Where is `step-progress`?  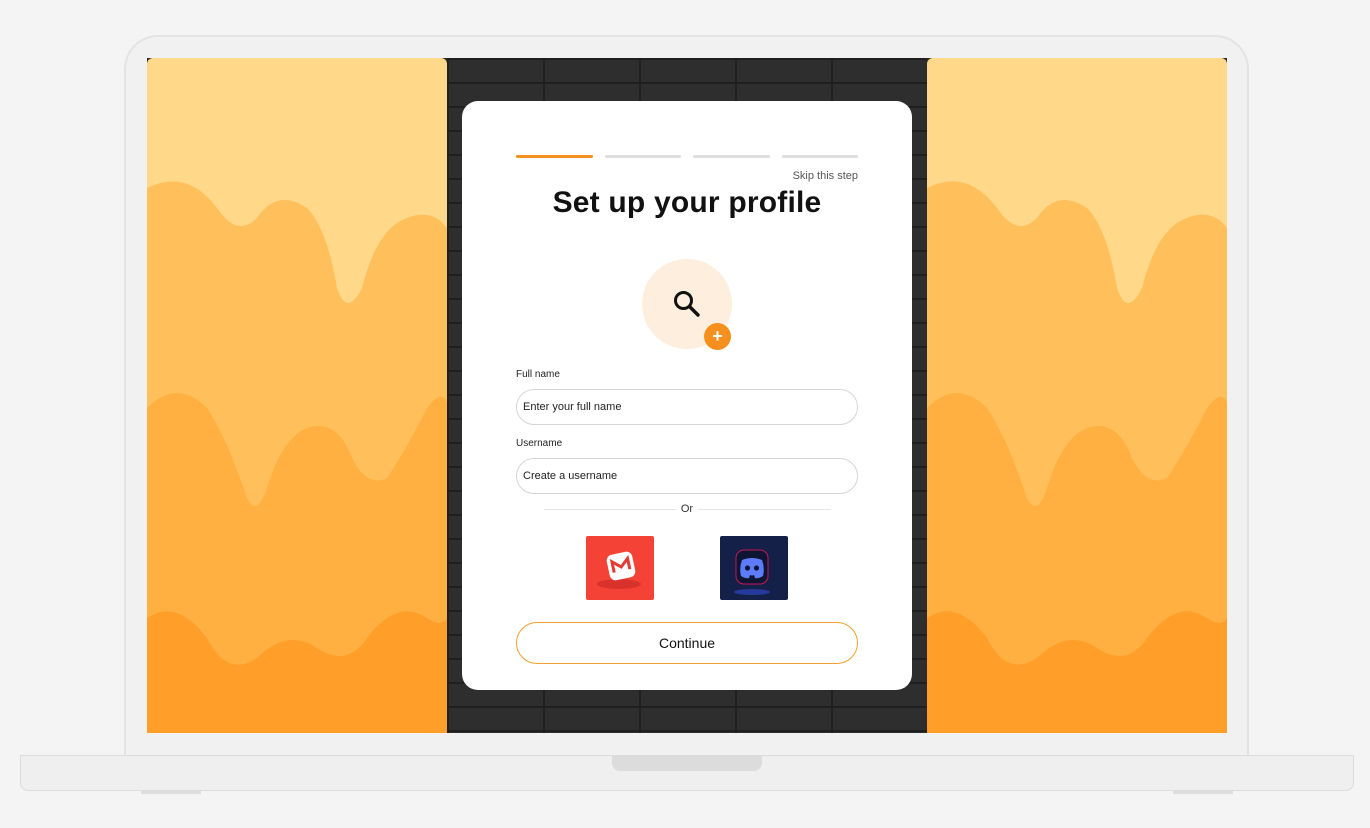
step-progress is located at coordinates (687, 157).